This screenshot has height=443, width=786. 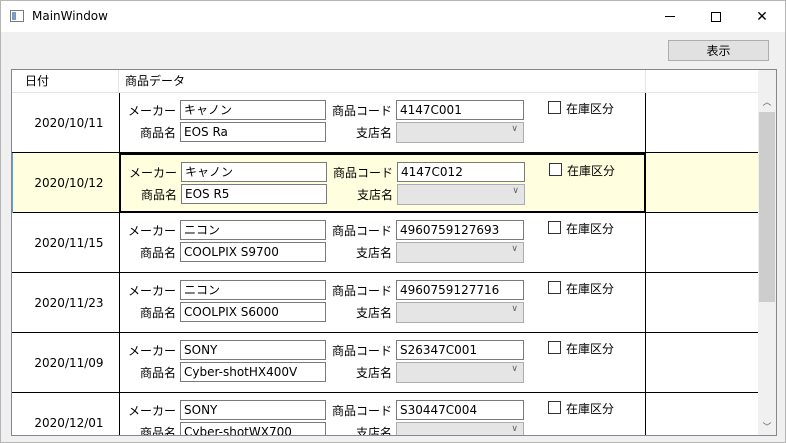 I want to click on product-name-field: EOS Ra, so click(x=253, y=132).